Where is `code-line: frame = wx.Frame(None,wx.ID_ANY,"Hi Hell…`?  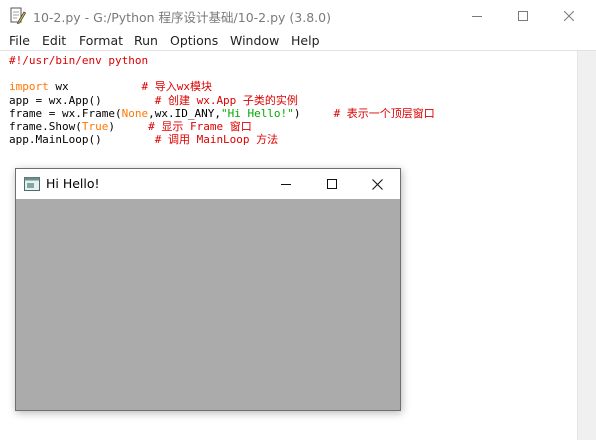 code-line: frame = wx.Frame(None,wx.ID_ANY,"Hi Hell… is located at coordinates (222, 113).